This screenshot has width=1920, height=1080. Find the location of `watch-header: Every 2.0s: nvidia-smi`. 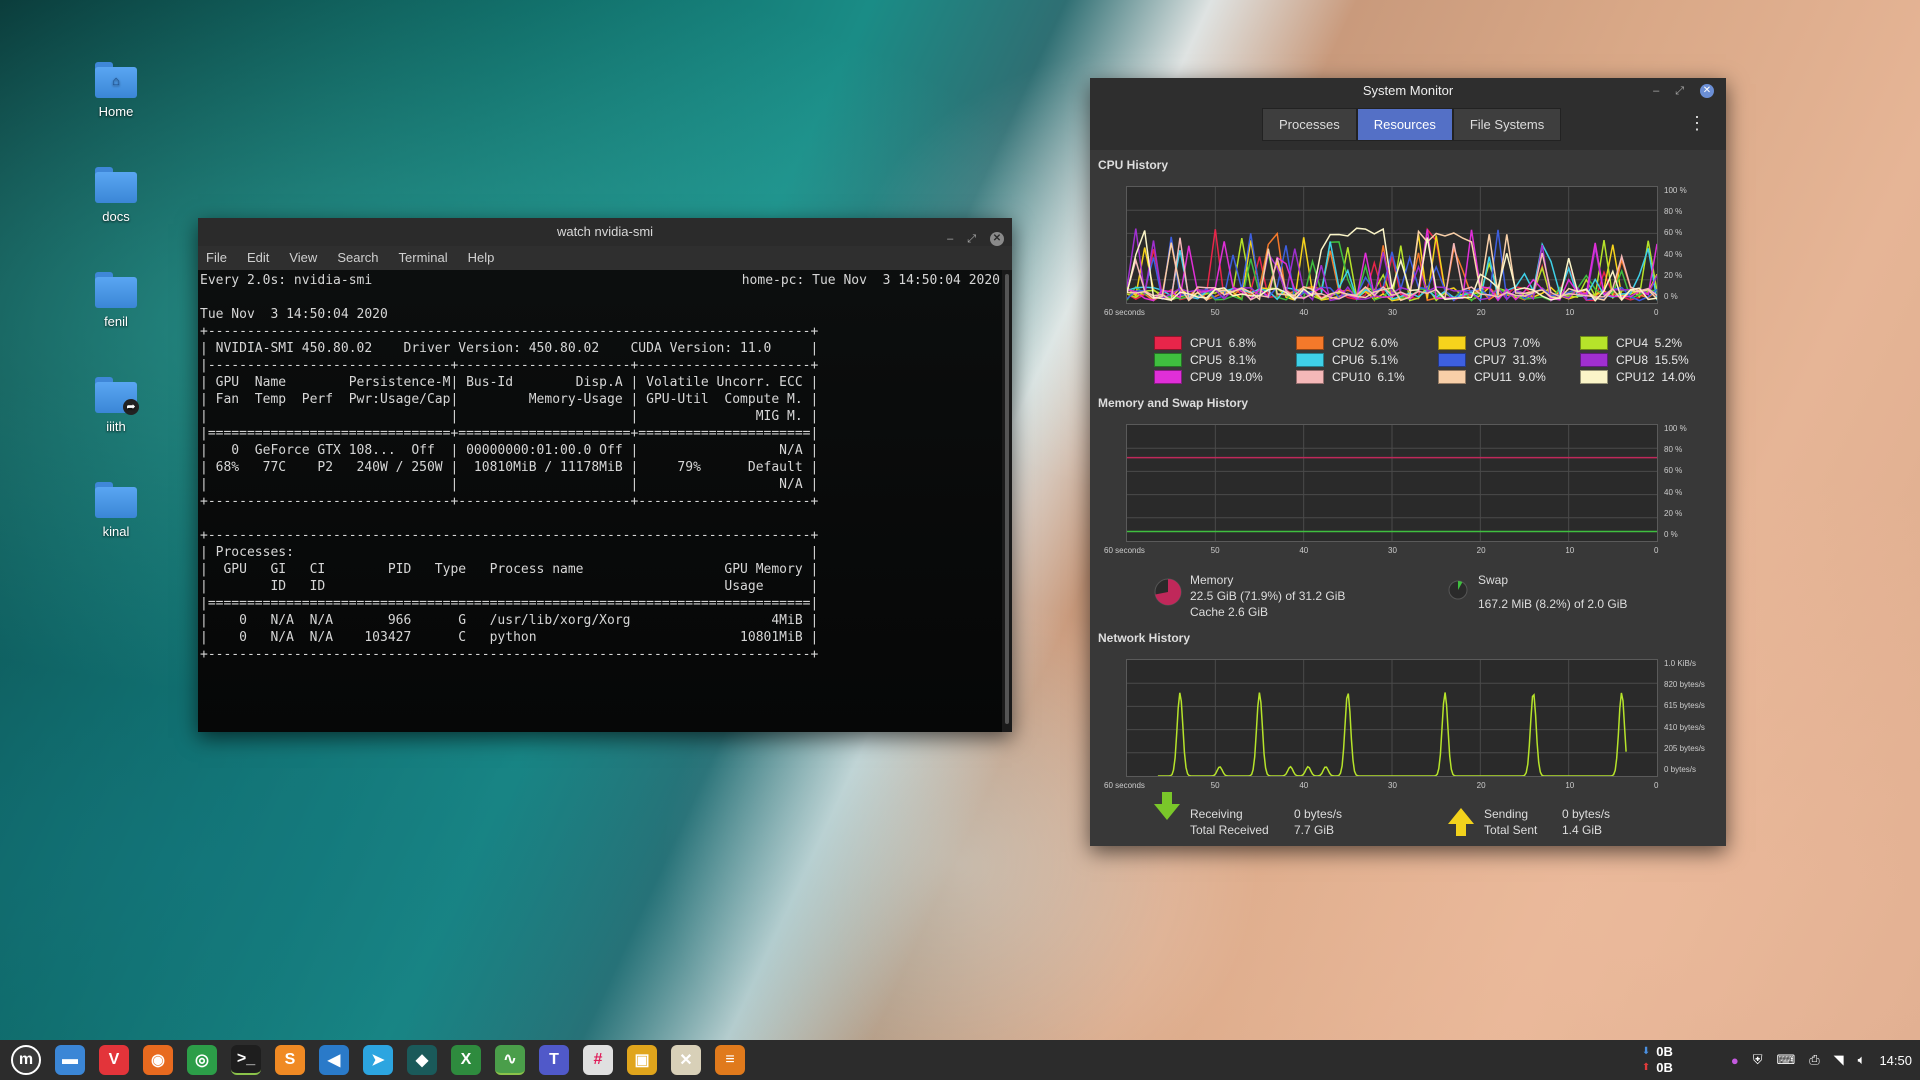

watch-header: Every 2.0s: nvidia-smi is located at coordinates (286, 280).